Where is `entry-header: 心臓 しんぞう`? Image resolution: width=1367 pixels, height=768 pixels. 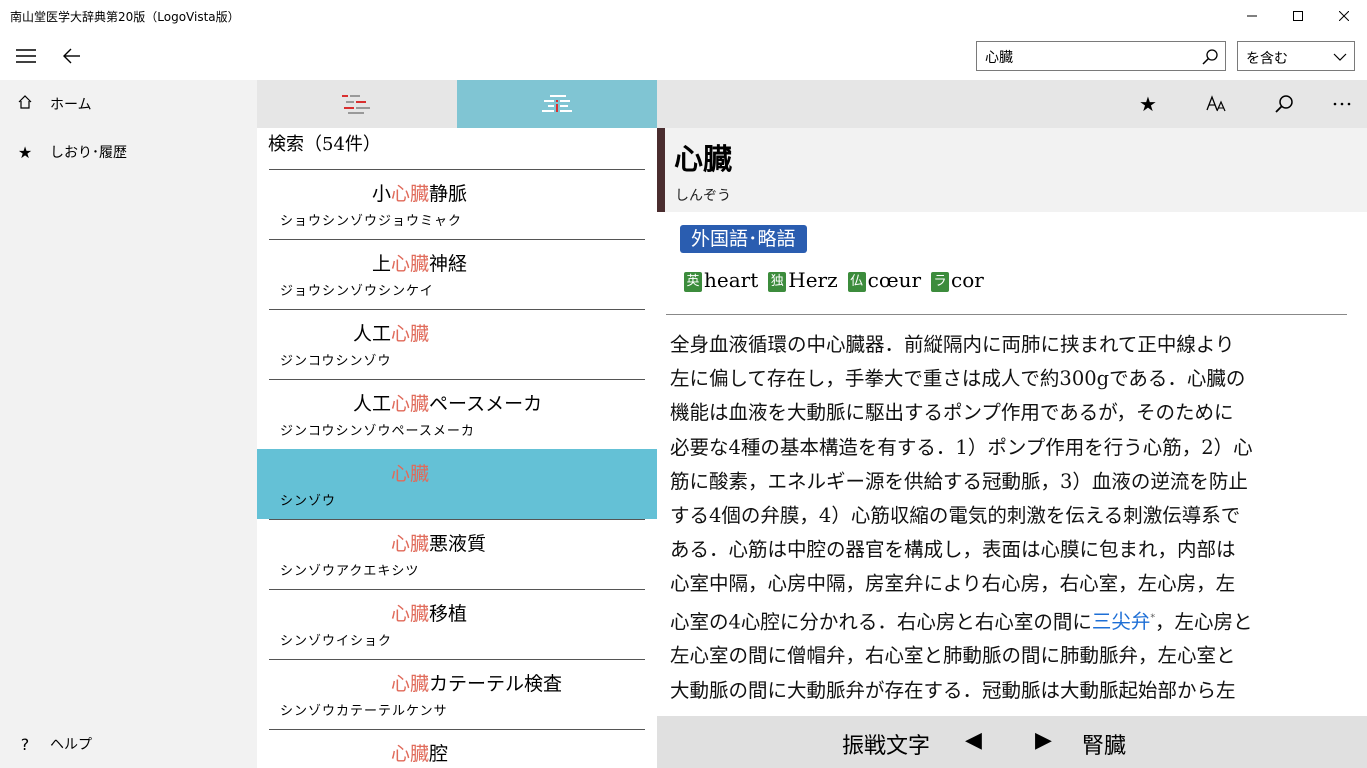
entry-header: 心臓 しんぞう is located at coordinates (1012, 170).